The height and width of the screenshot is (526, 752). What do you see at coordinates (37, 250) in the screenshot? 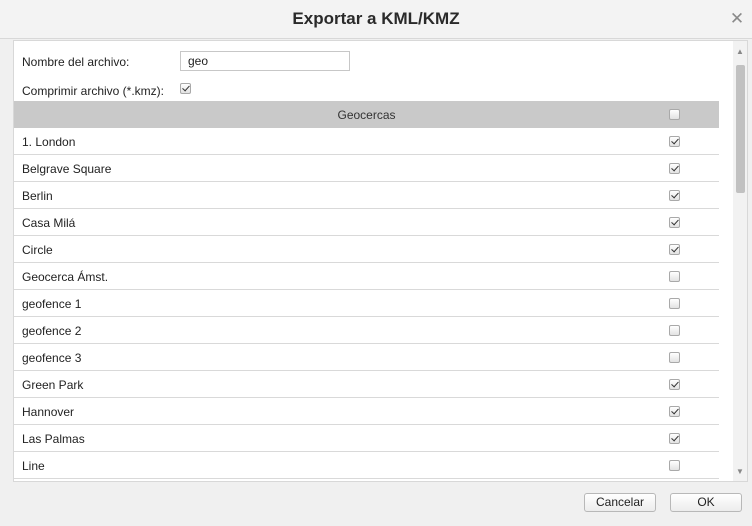
I see `geofence-name: Circle` at bounding box center [37, 250].